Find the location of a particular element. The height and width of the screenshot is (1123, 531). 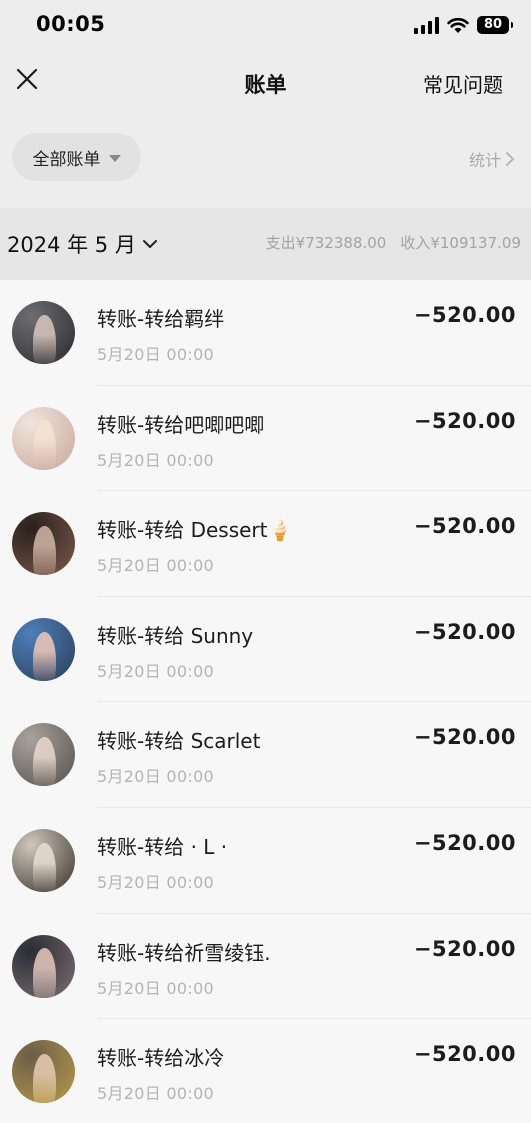

transaction-title: 转账-转给吧唧吧唧 is located at coordinates (181, 424).